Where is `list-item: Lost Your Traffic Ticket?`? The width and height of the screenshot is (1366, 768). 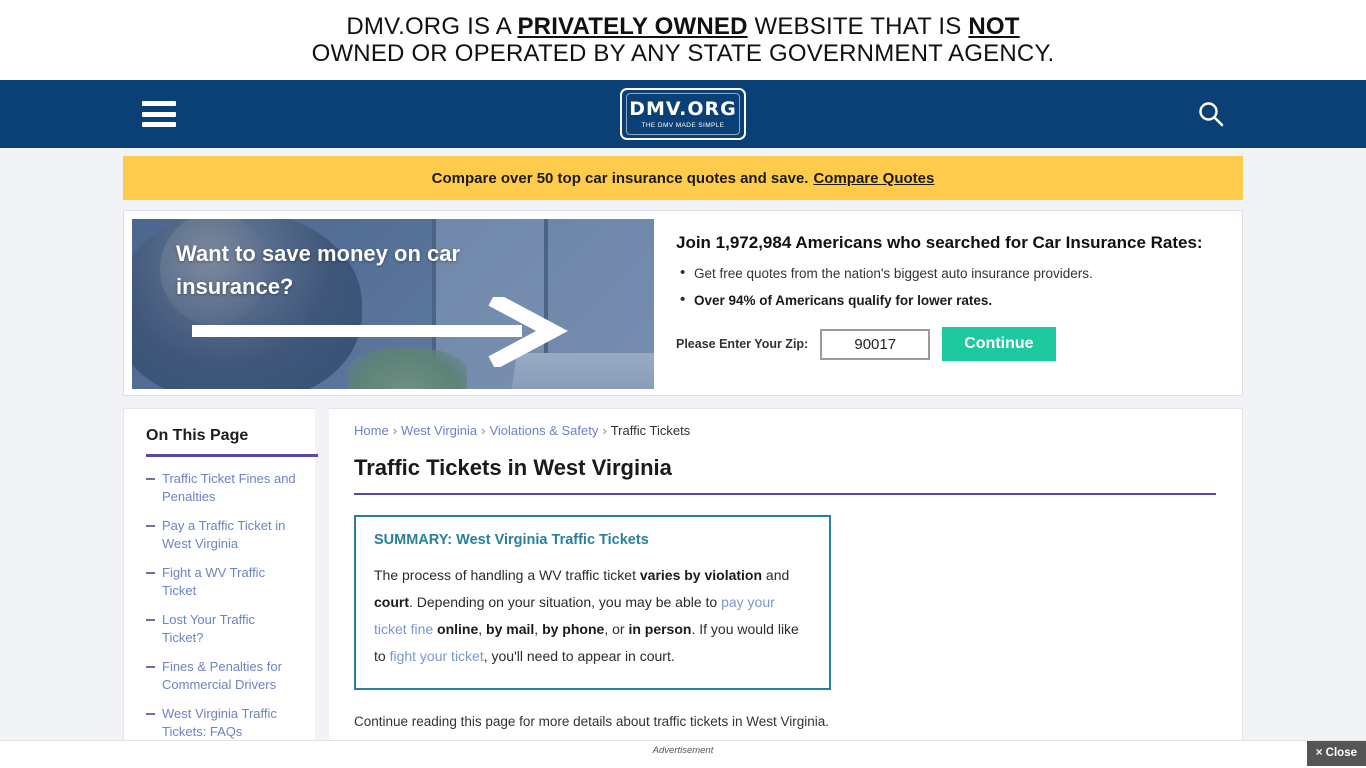 list-item: Lost Your Traffic Ticket? is located at coordinates (222, 629).